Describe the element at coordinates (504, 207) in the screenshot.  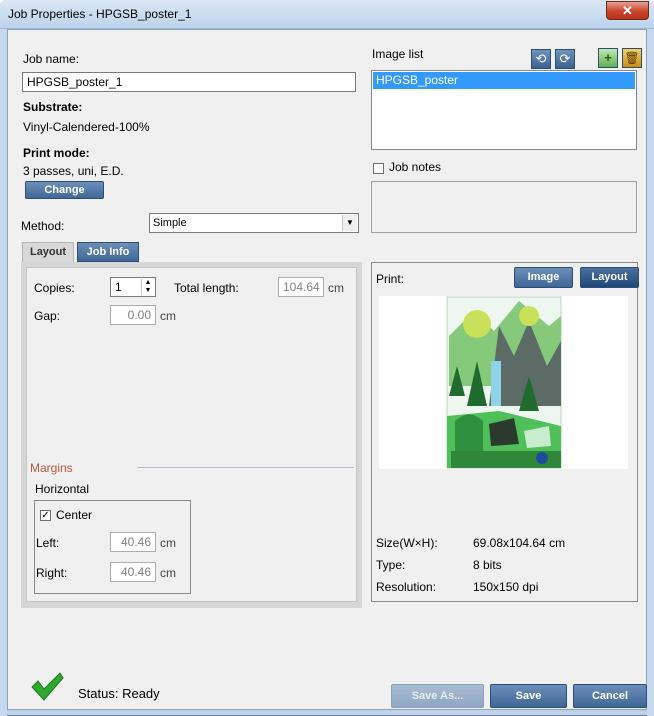
I see `job-notes-textarea` at that location.